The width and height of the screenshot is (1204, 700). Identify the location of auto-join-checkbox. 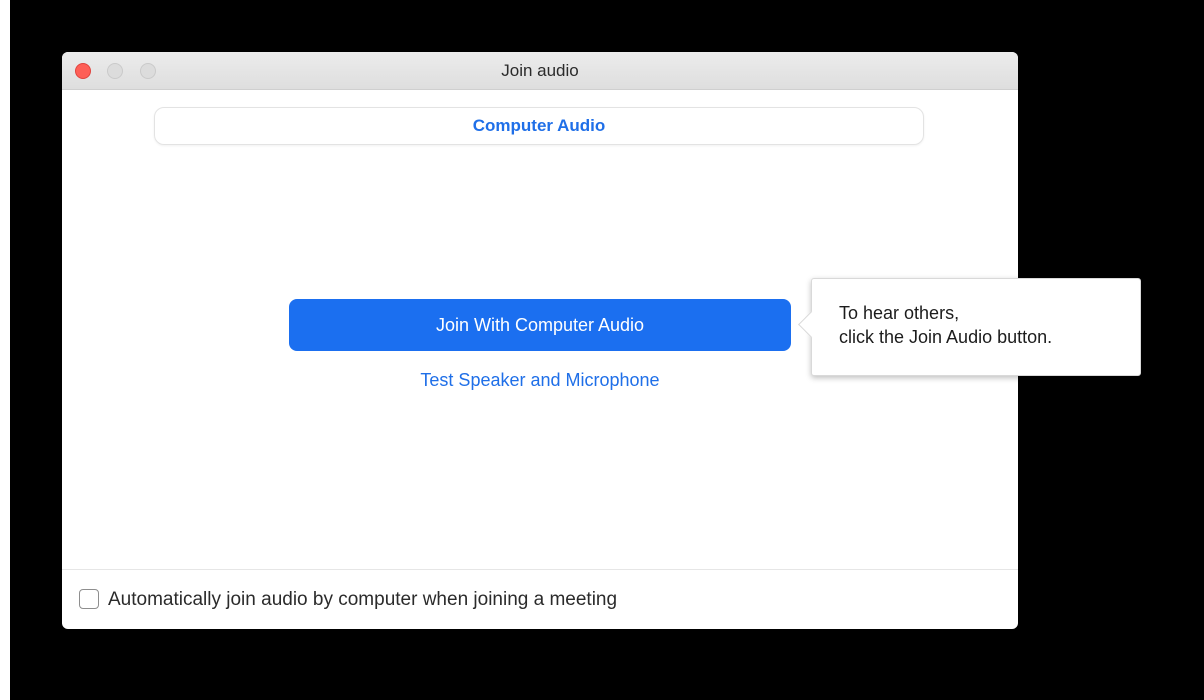
(89, 599).